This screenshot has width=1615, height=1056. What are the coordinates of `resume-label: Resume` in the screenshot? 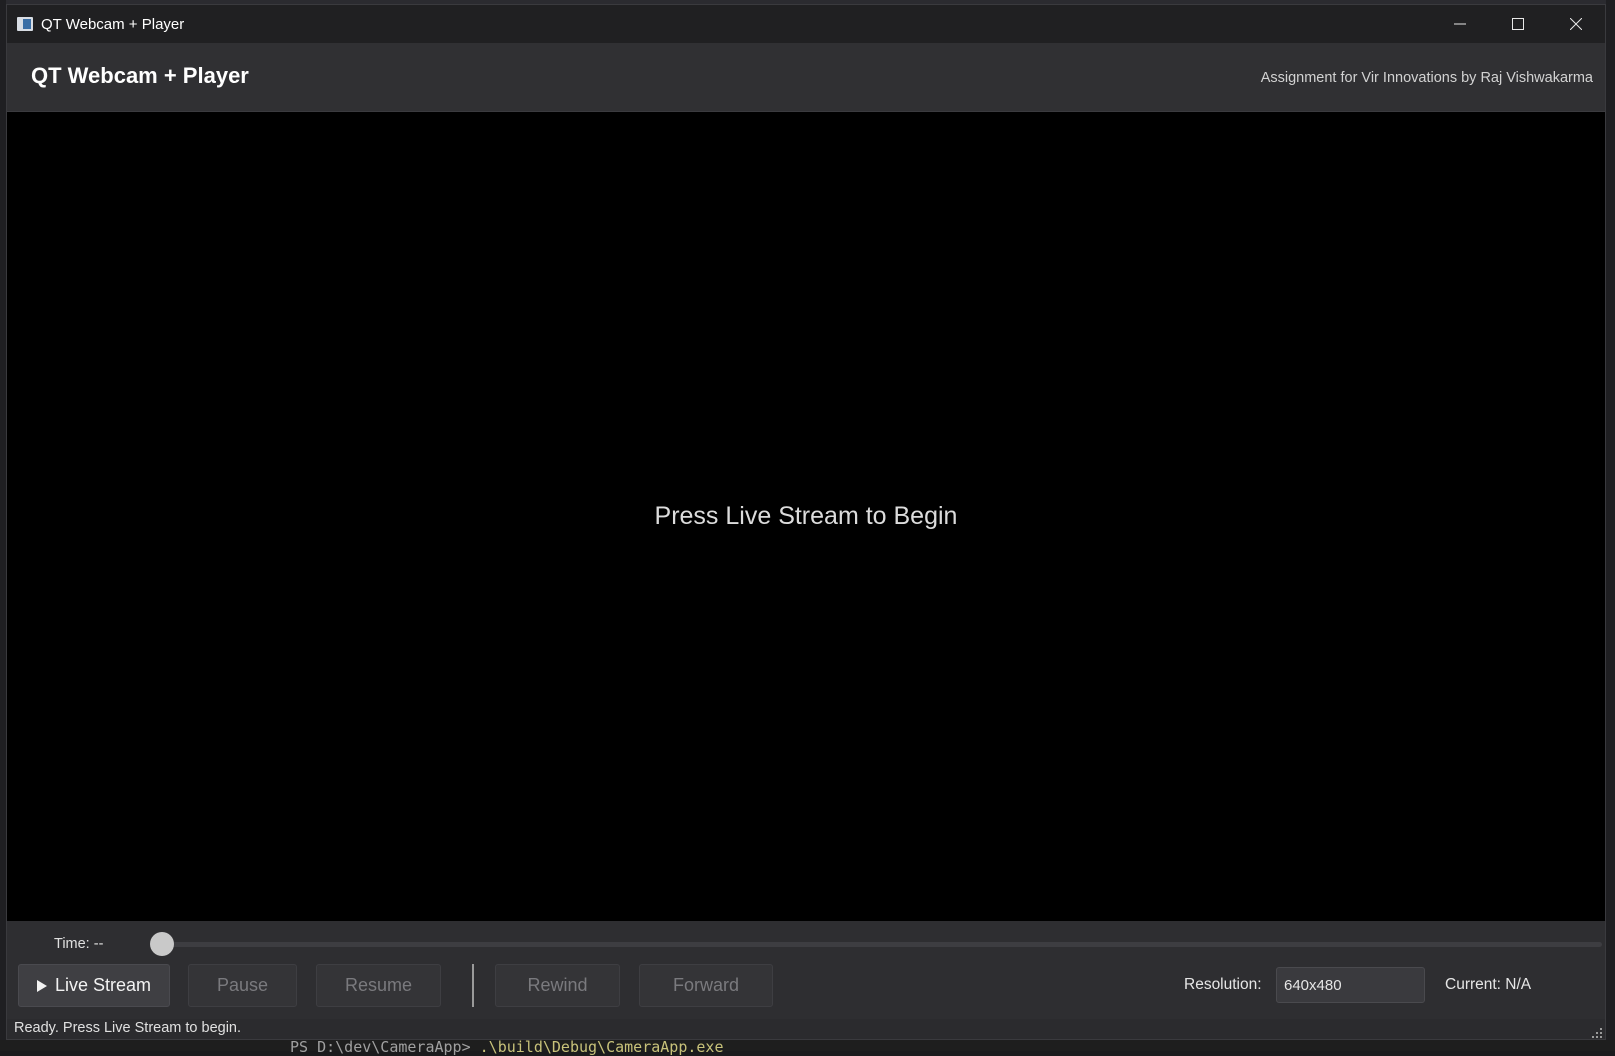 It's located at (378, 985).